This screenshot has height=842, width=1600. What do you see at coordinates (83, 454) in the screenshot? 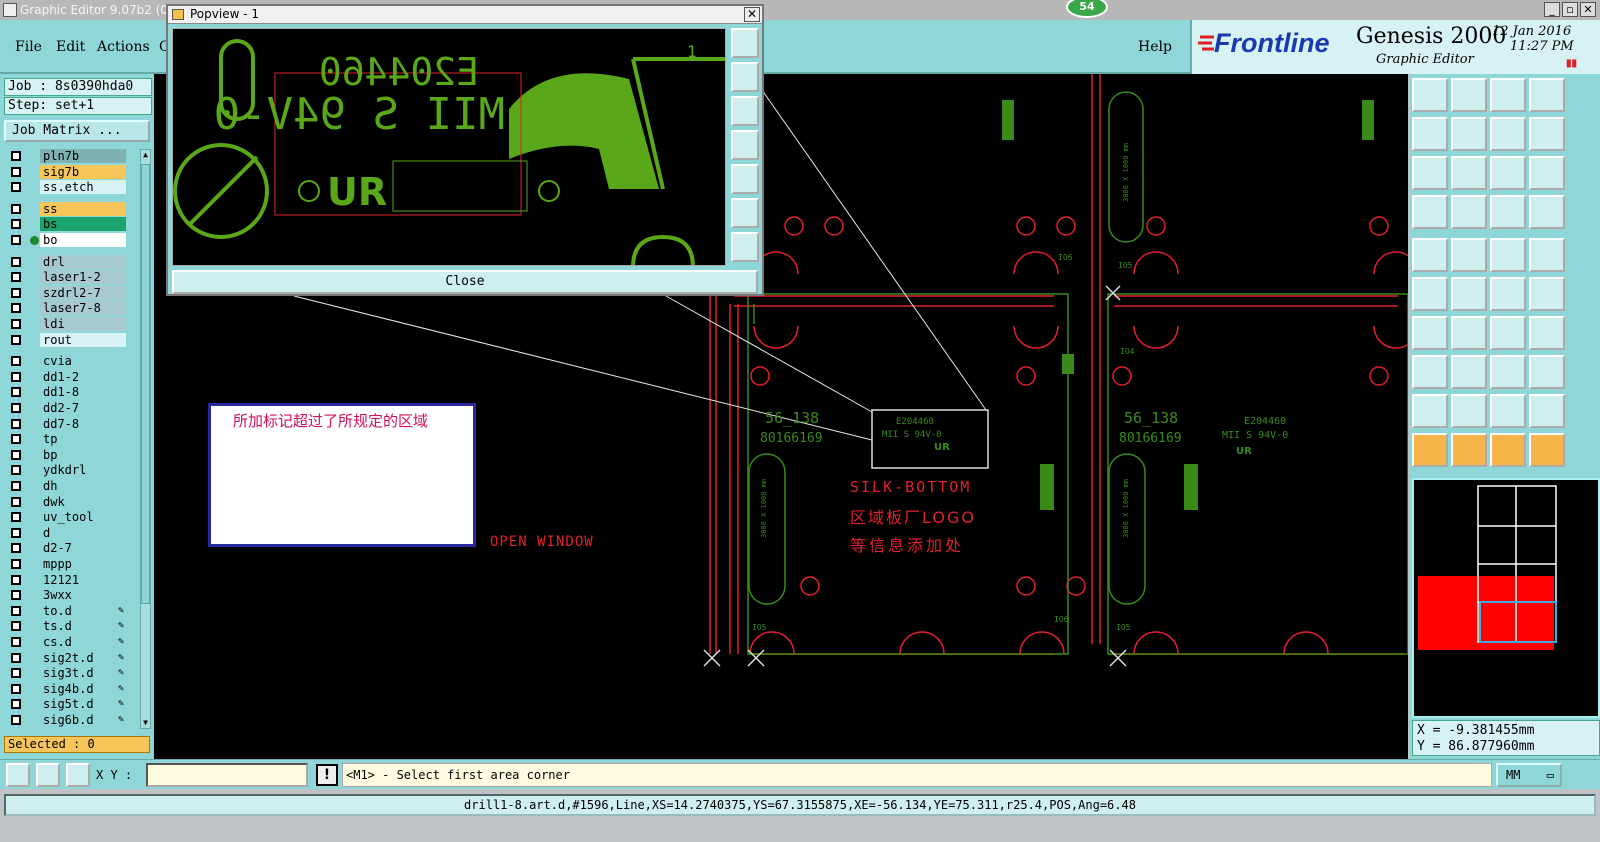
I see `layer-name: bp` at bounding box center [83, 454].